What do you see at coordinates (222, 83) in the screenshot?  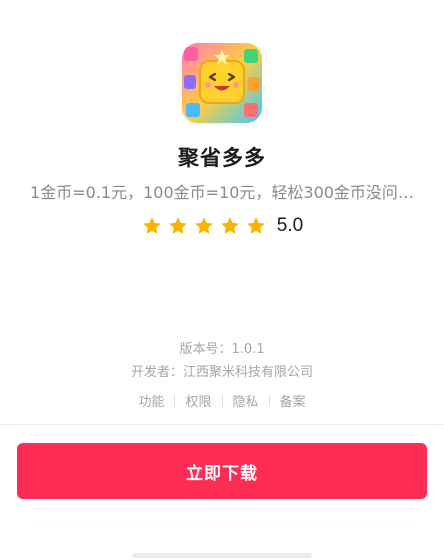 I see `app-icon` at bounding box center [222, 83].